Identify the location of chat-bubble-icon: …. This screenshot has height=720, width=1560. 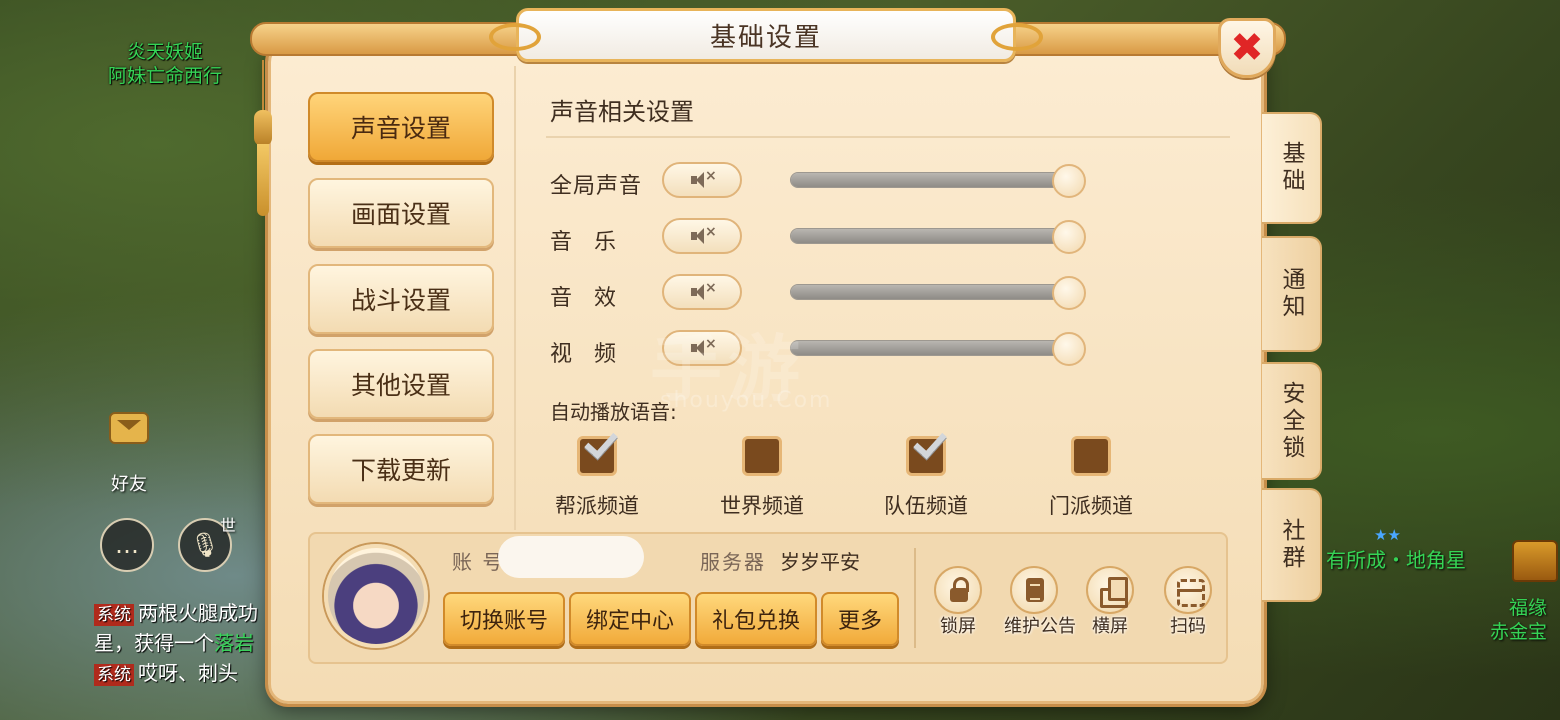
(127, 545).